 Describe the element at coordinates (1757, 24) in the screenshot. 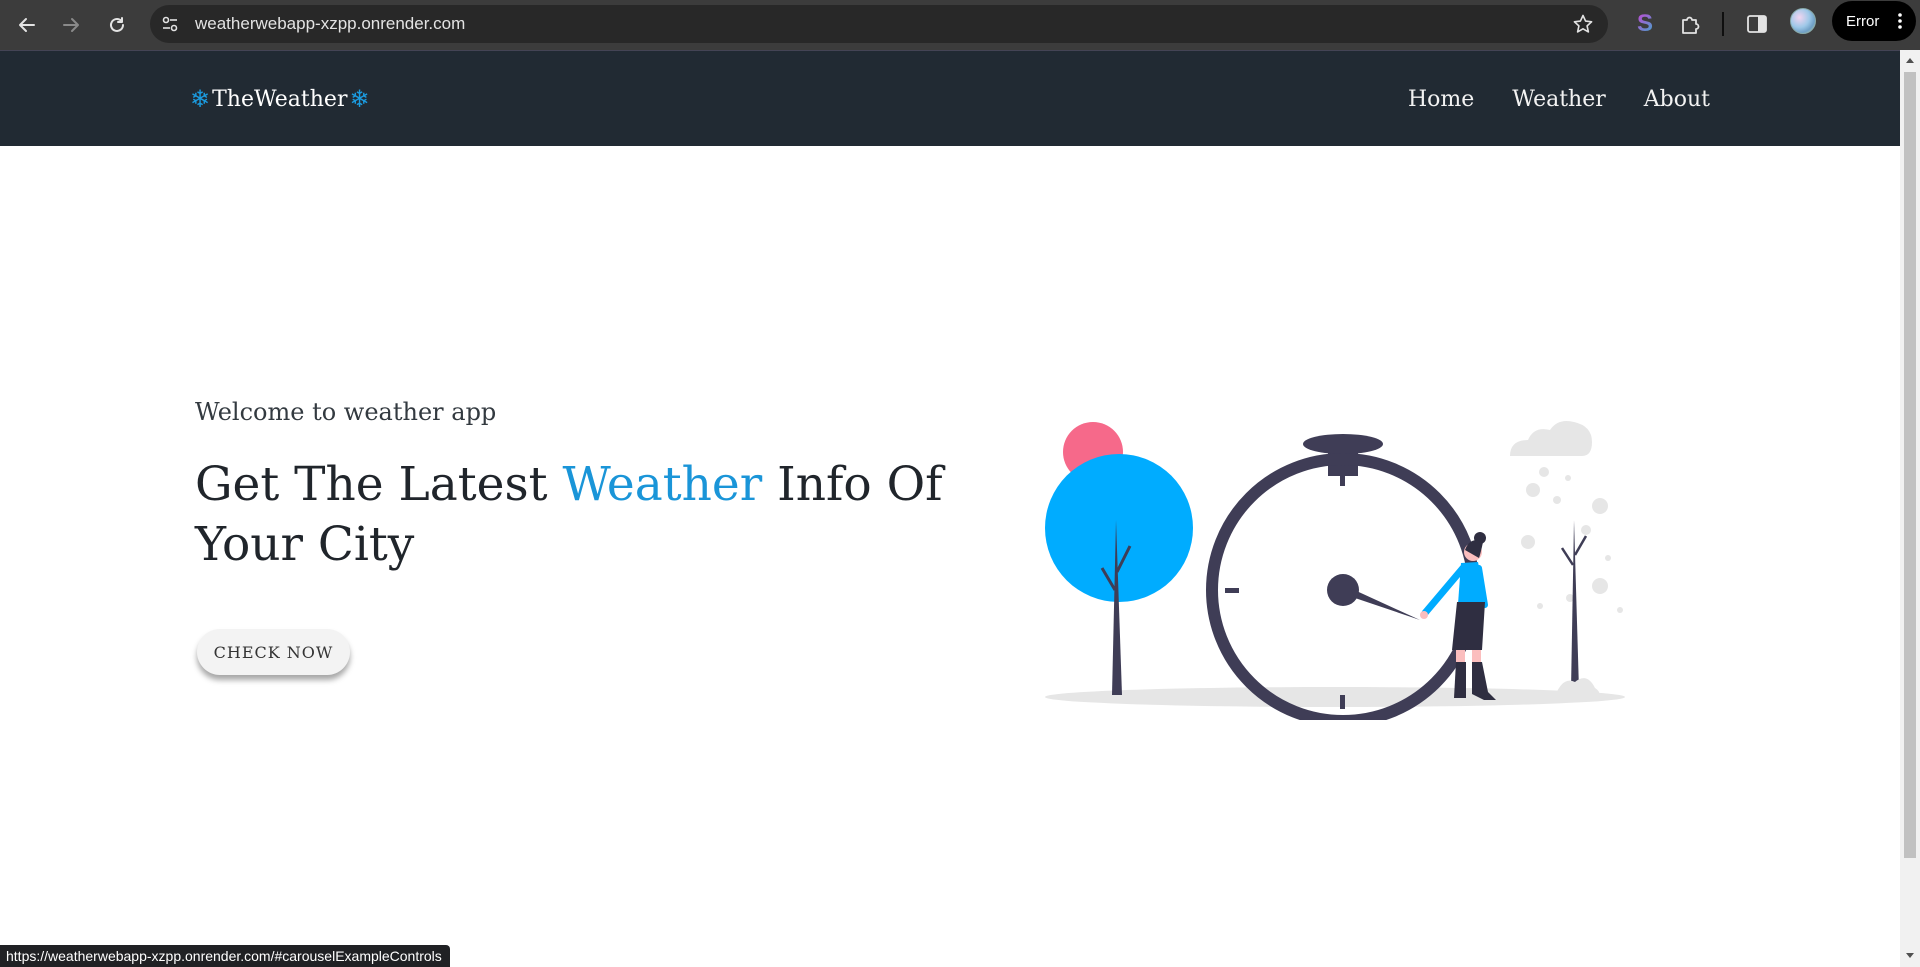

I see `side-panel-icon` at that location.